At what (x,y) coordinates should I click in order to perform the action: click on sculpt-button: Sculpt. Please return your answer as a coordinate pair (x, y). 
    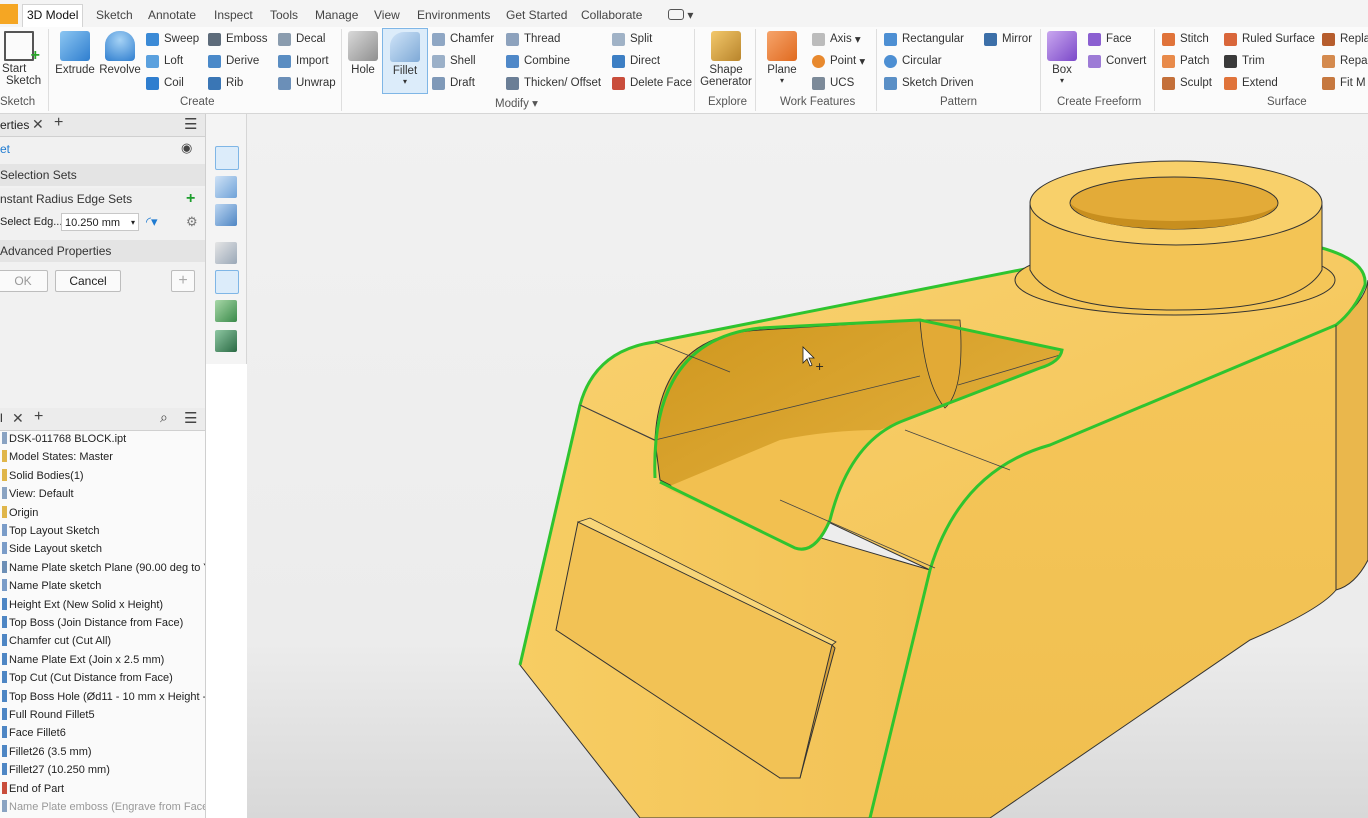
    Looking at the image, I should click on (1187, 83).